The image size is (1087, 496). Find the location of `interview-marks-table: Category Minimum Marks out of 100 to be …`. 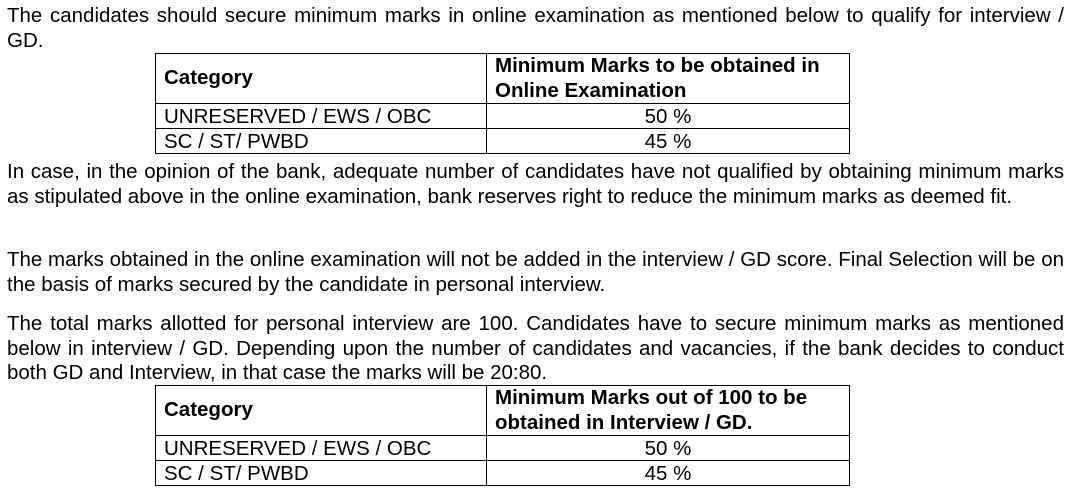

interview-marks-table: Category Minimum Marks out of 100 to be … is located at coordinates (502, 435).